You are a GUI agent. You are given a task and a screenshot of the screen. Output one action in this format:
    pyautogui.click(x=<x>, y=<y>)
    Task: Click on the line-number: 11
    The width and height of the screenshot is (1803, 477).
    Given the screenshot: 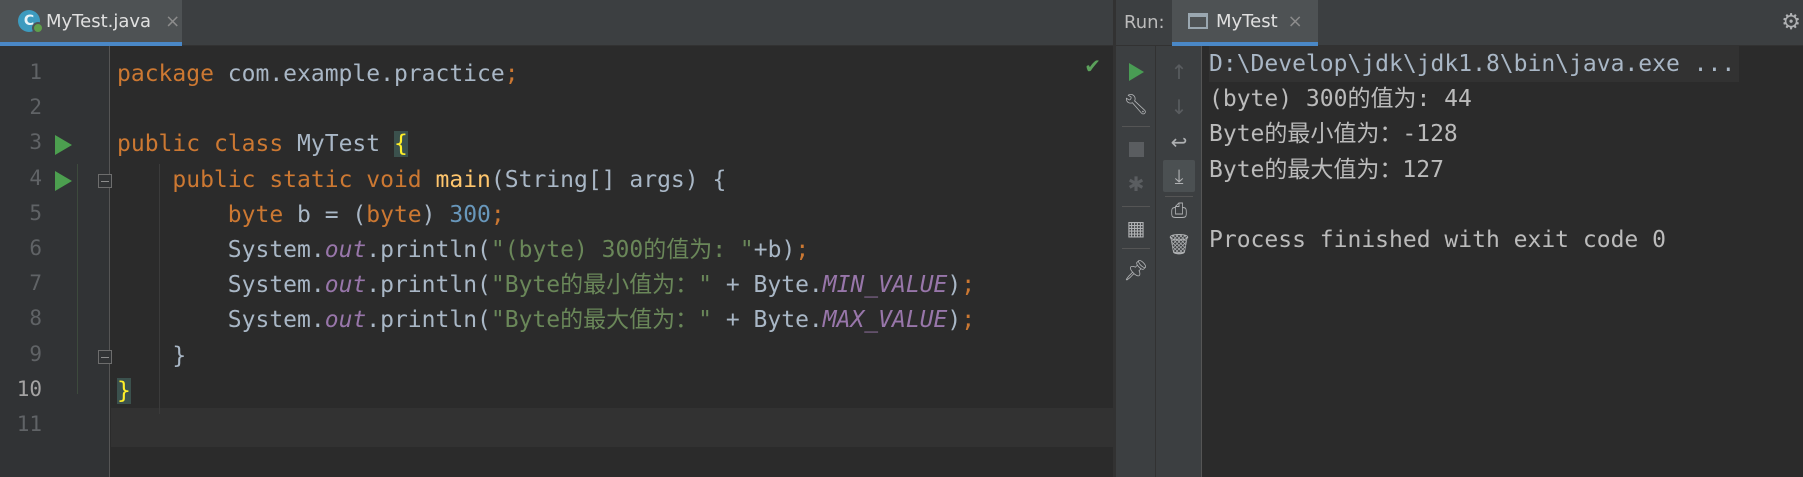 What is the action you would take?
    pyautogui.click(x=29, y=424)
    